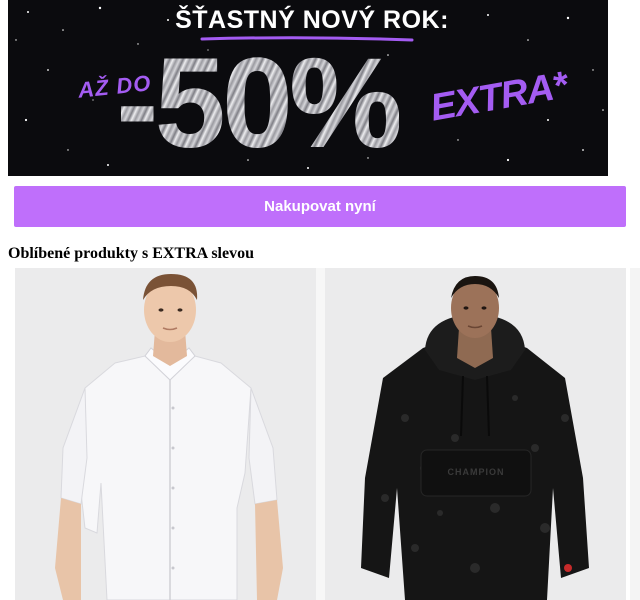 This screenshot has height=600, width=640. Describe the element at coordinates (131, 253) in the screenshot. I see `section-title: Oblíbené produkty s EXTRA slevou` at that location.